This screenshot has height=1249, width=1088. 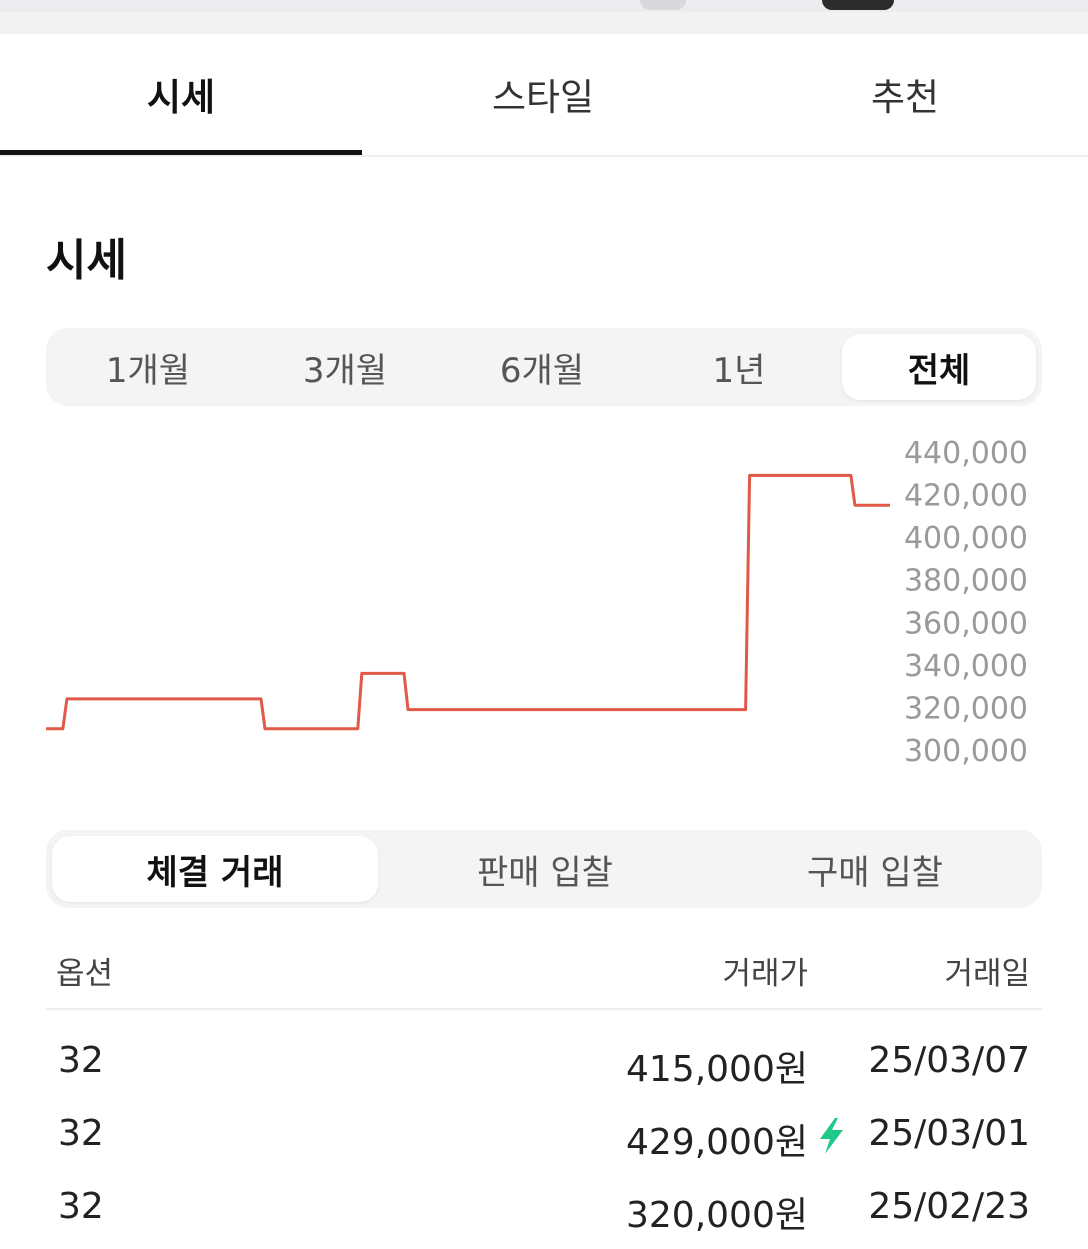 I want to click on section-title: 시세, so click(x=86, y=260).